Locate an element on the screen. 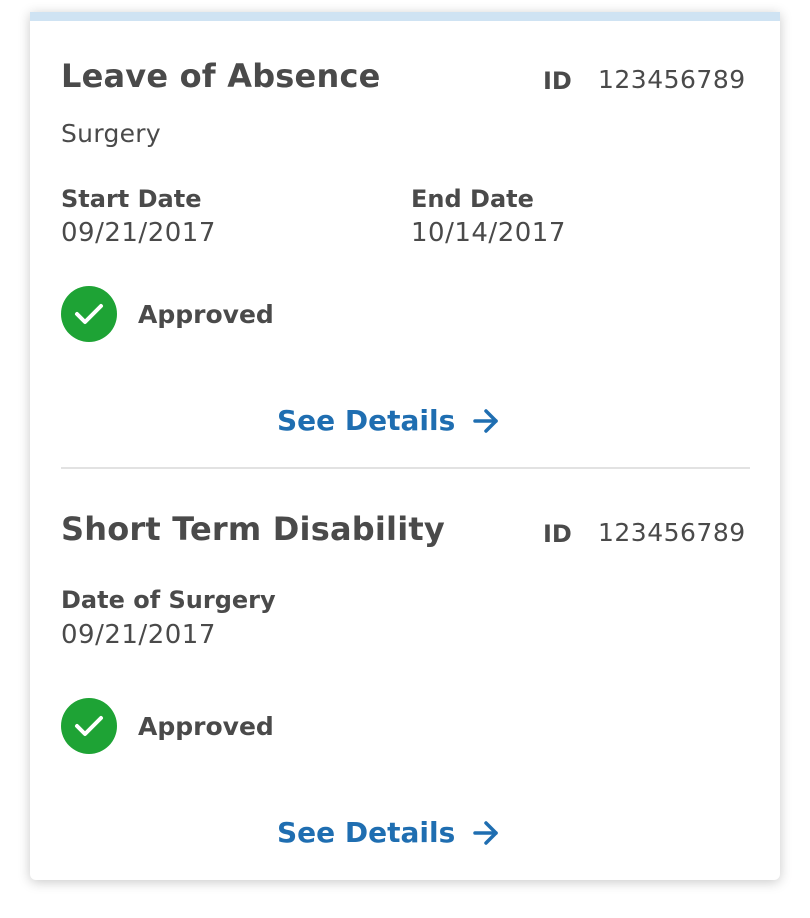  start-date-value: 09/21/2017 is located at coordinates (138, 233).